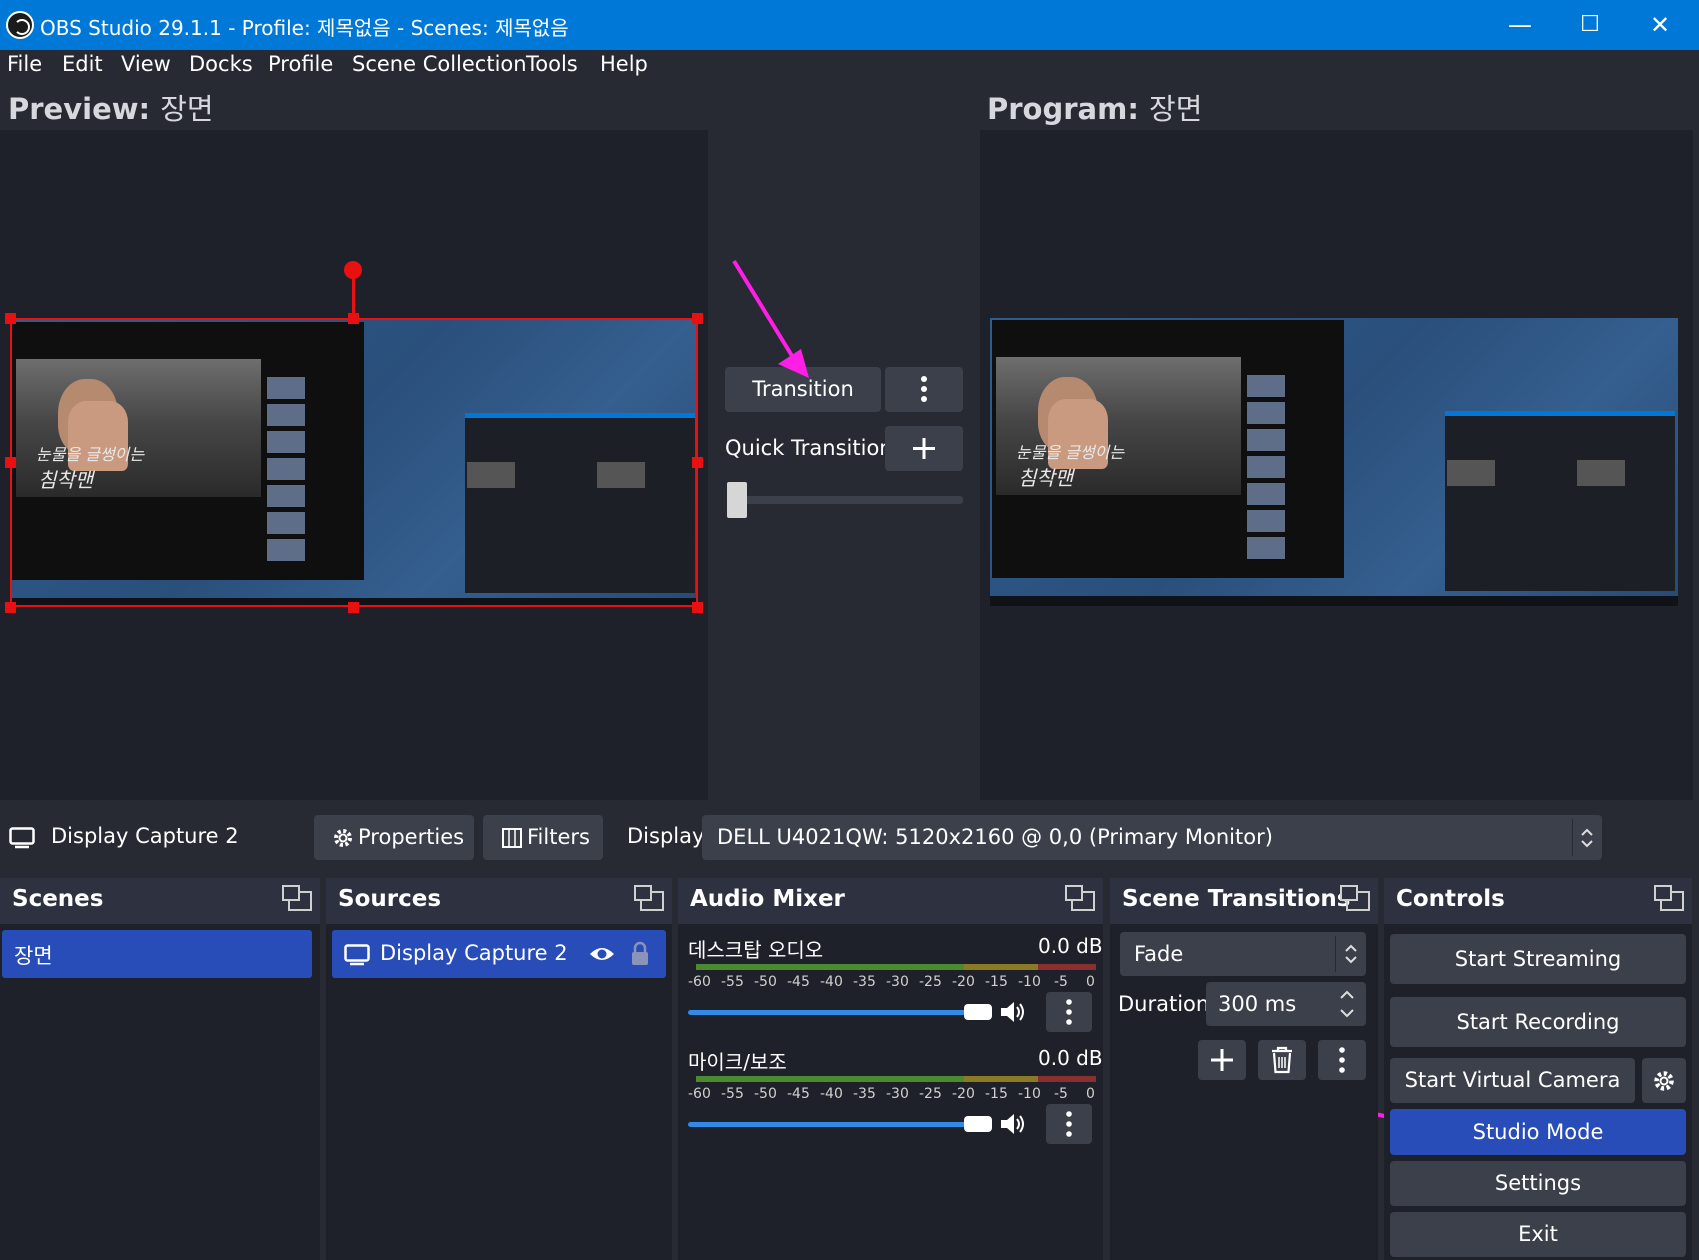  Describe the element at coordinates (1347, 1004) in the screenshot. I see `spin-arrows-icon` at that location.